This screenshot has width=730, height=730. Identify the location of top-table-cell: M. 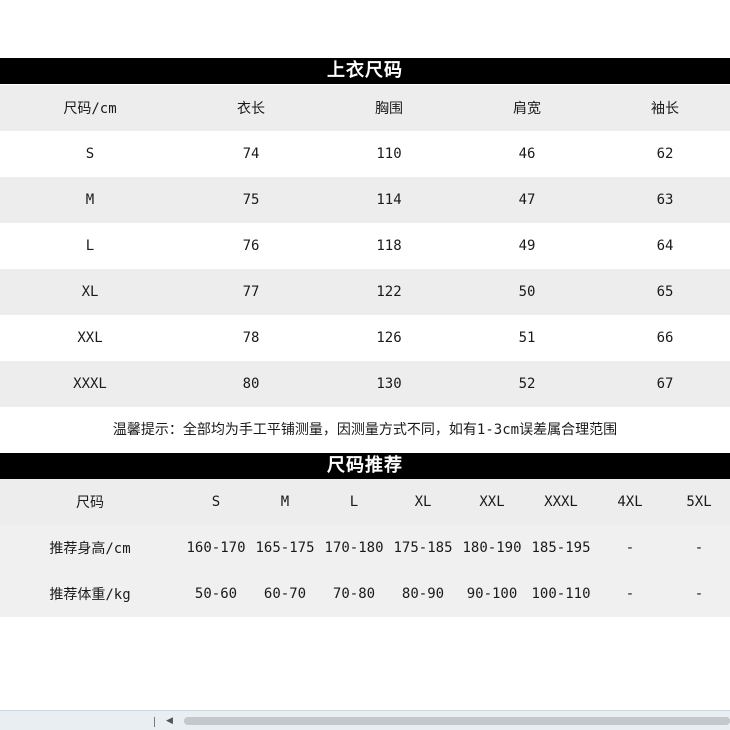
(90, 200).